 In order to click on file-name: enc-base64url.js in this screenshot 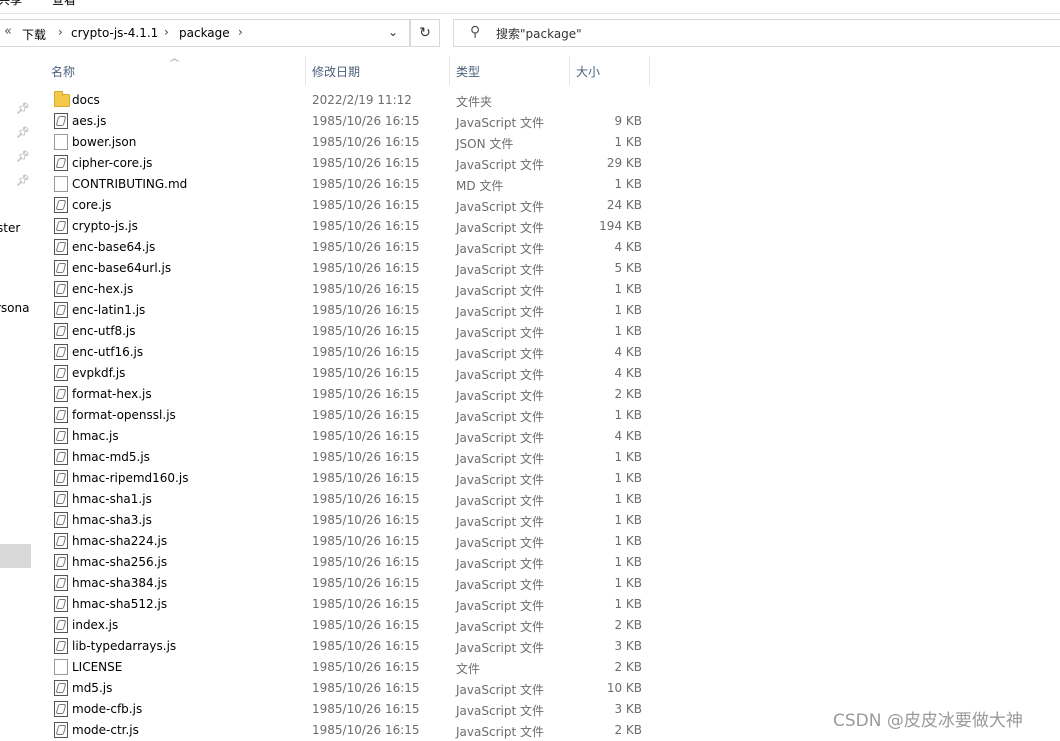, I will do `click(122, 268)`.